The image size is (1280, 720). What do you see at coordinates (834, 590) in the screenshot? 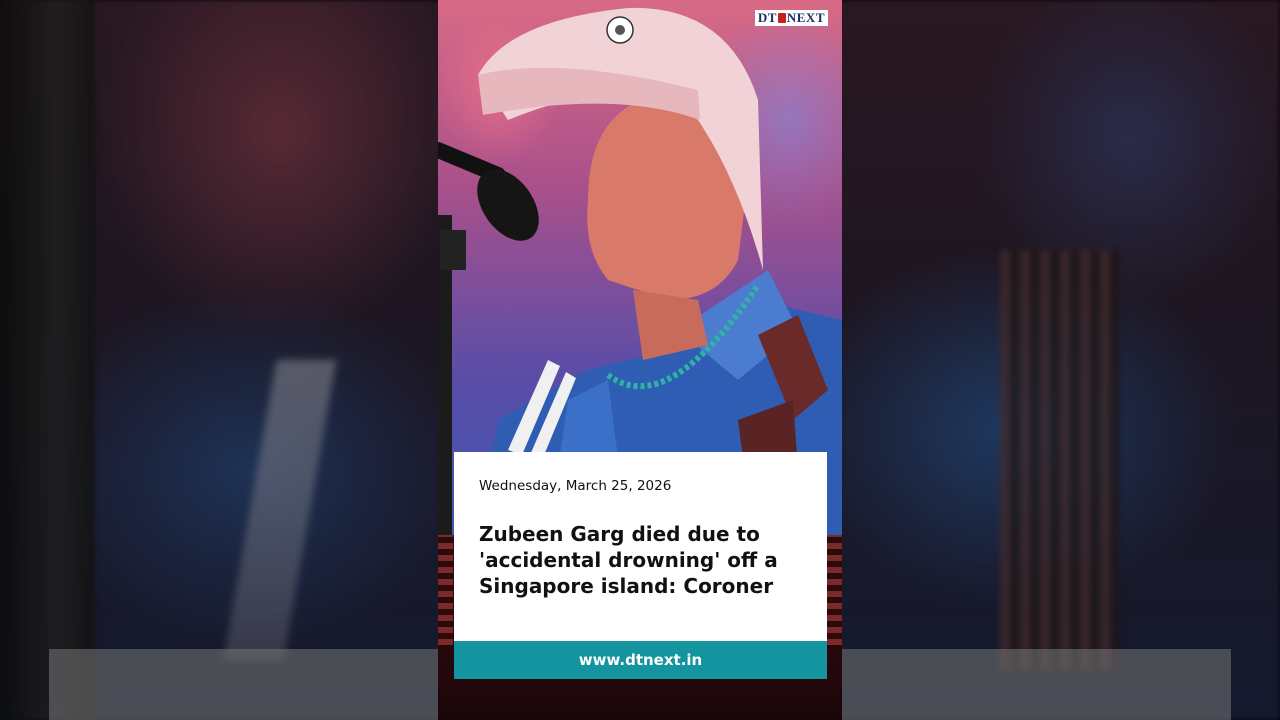
I see `strip-pattern-right` at bounding box center [834, 590].